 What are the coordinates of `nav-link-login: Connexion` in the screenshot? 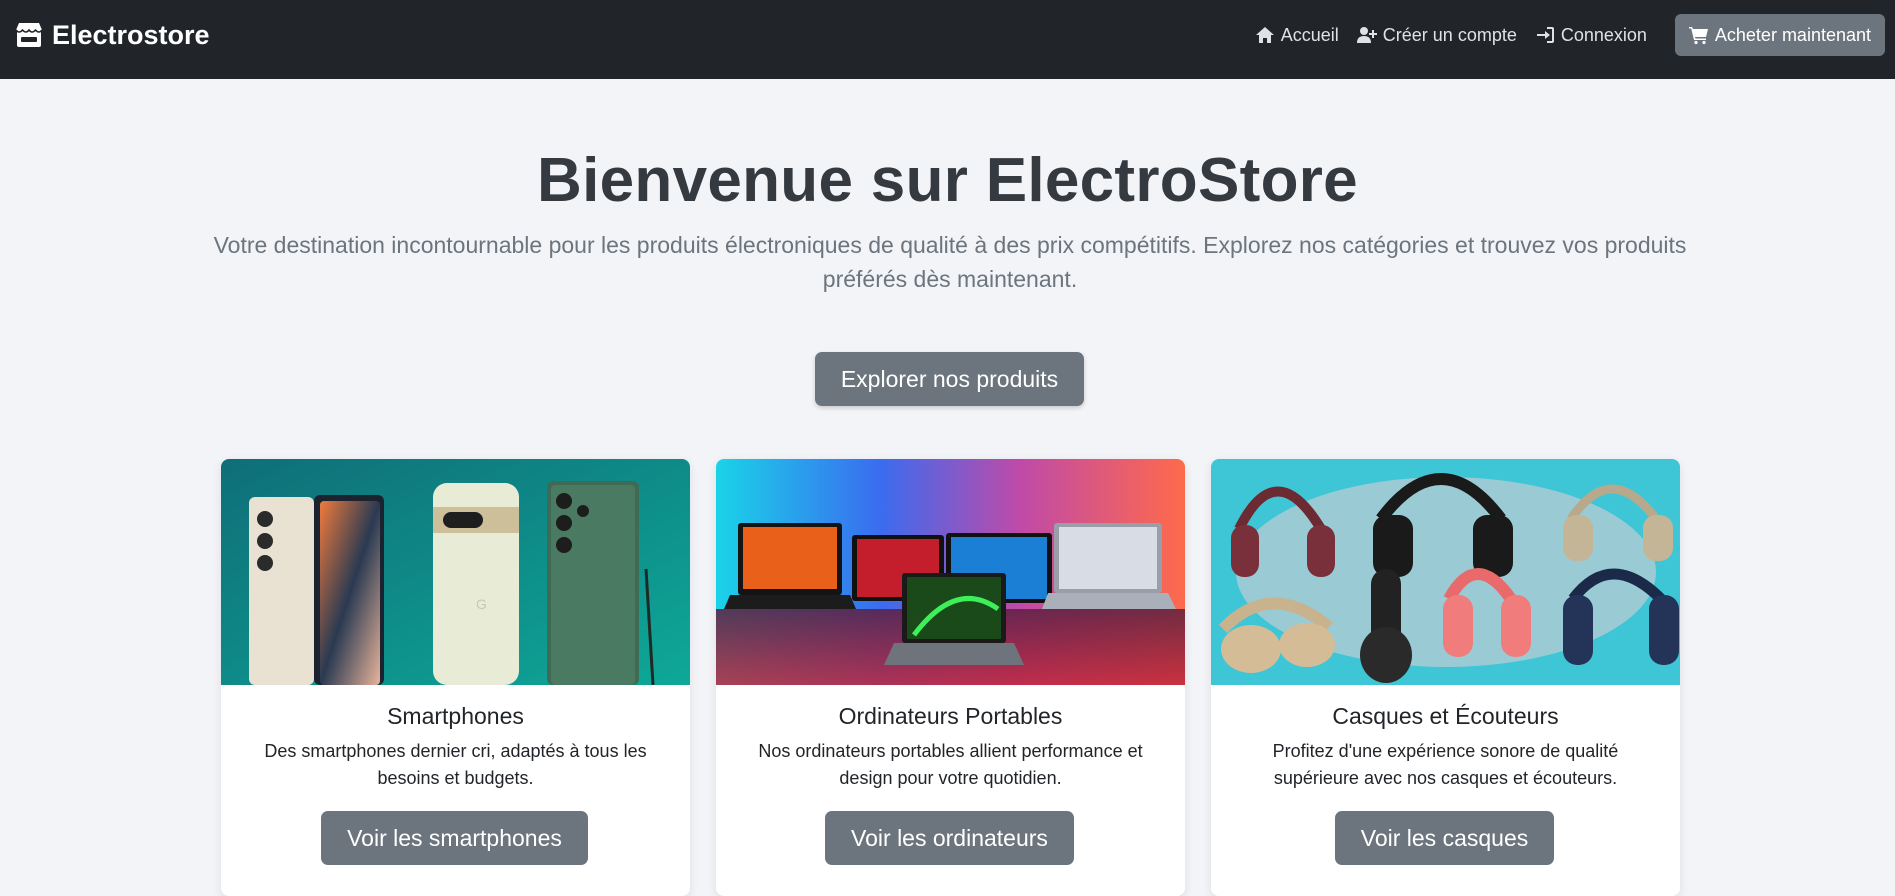 It's located at (1591, 35).